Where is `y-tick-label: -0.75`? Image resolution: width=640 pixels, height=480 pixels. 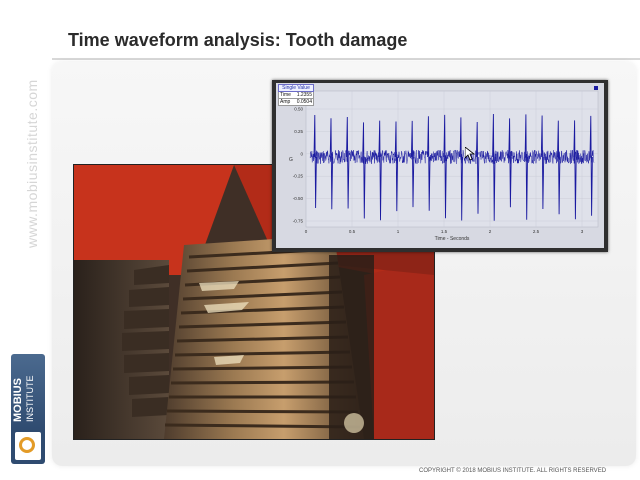 y-tick-label: -0.75 is located at coordinates (298, 221).